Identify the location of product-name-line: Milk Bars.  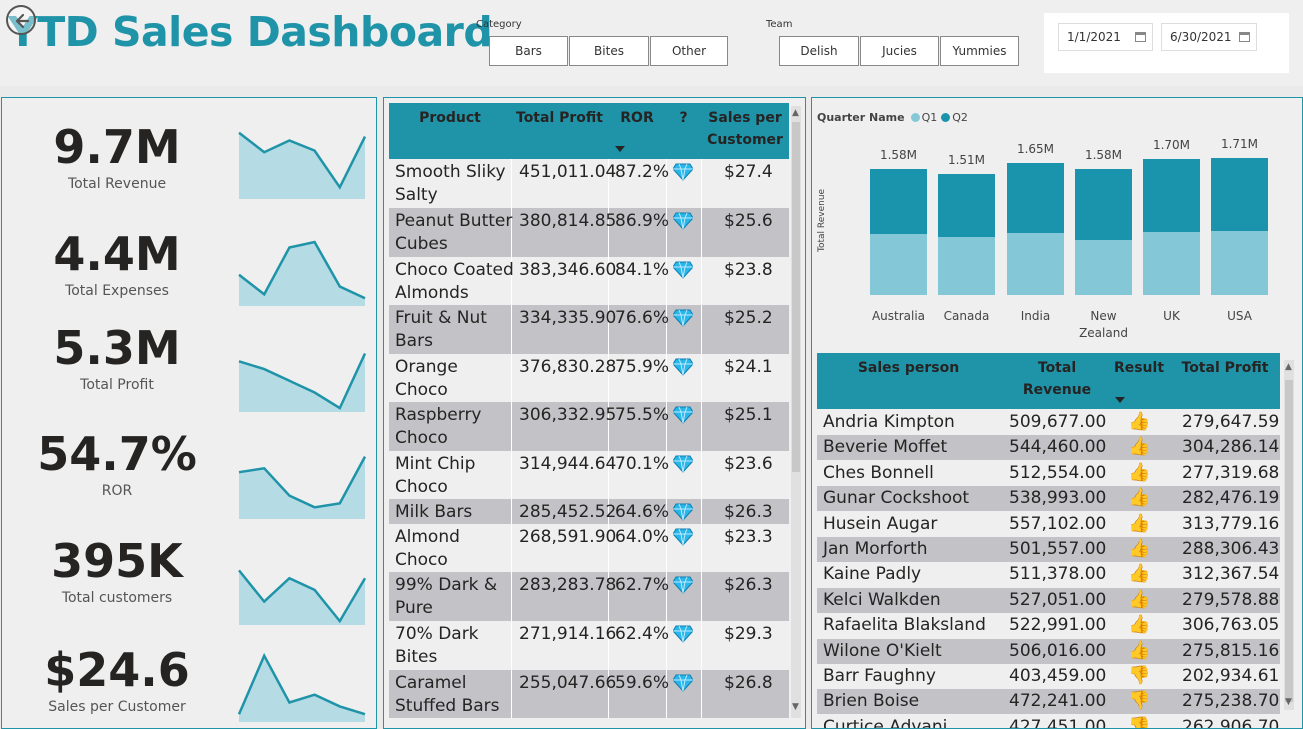
(434, 512).